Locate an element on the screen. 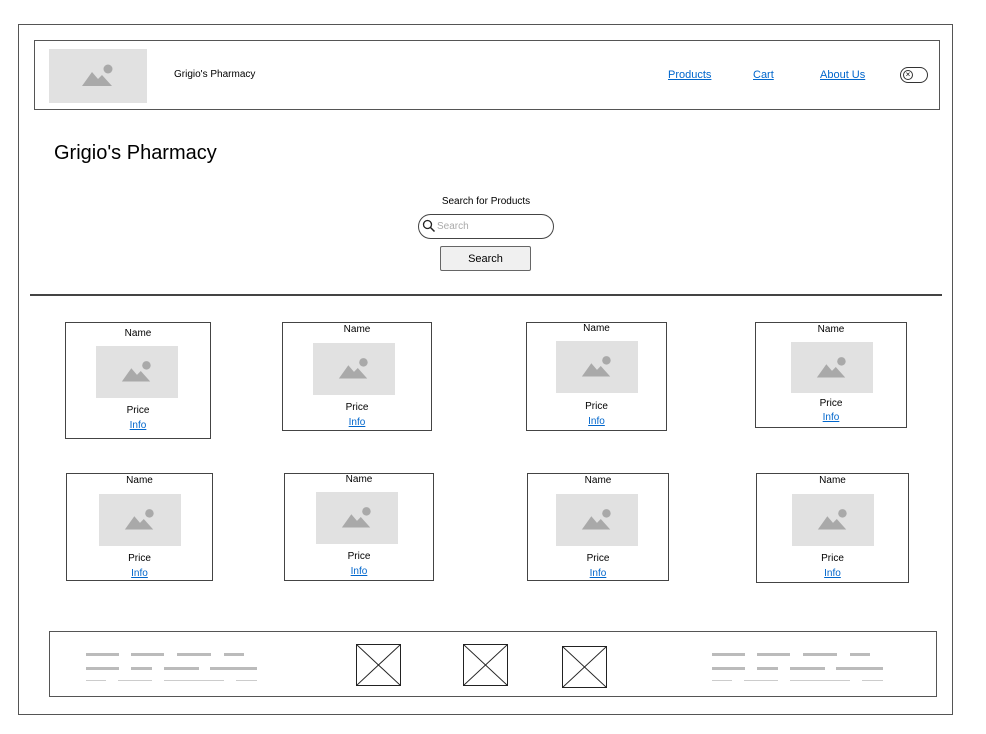  toggle-switch: × is located at coordinates (914, 75).